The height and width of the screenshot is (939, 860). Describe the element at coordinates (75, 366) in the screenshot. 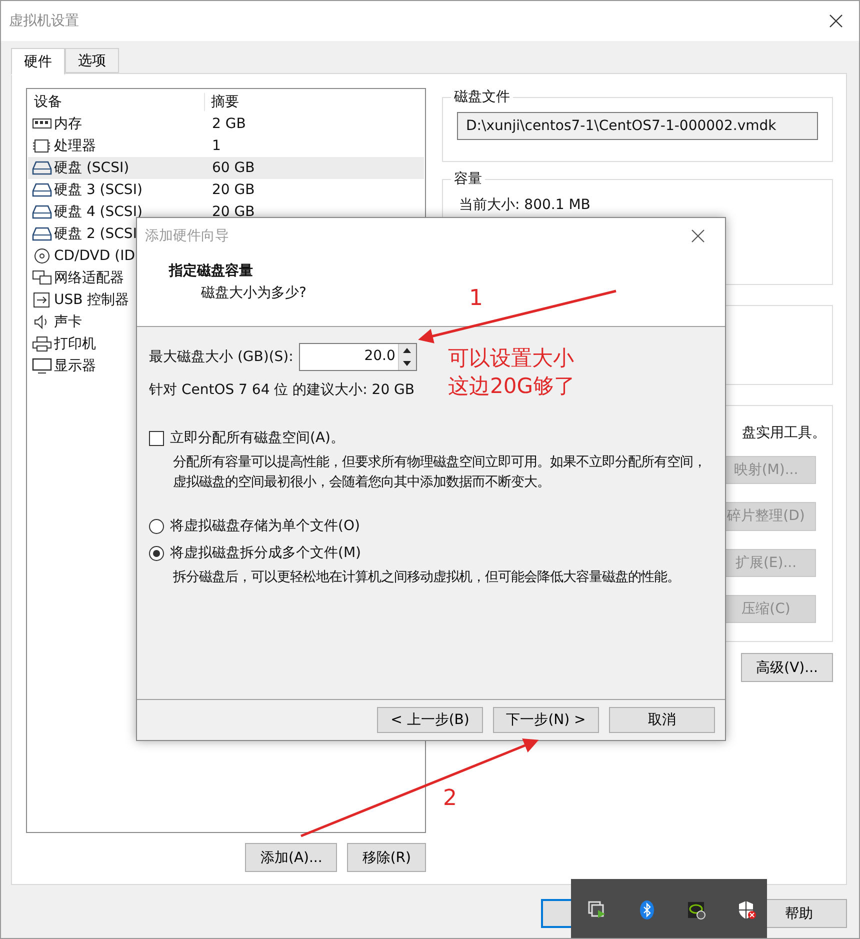

I see `device-name: 显示器` at that location.